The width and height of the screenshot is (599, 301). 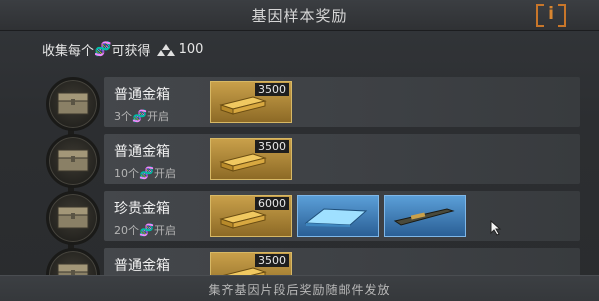 I want to click on weapon-icon, so click(x=424, y=217).